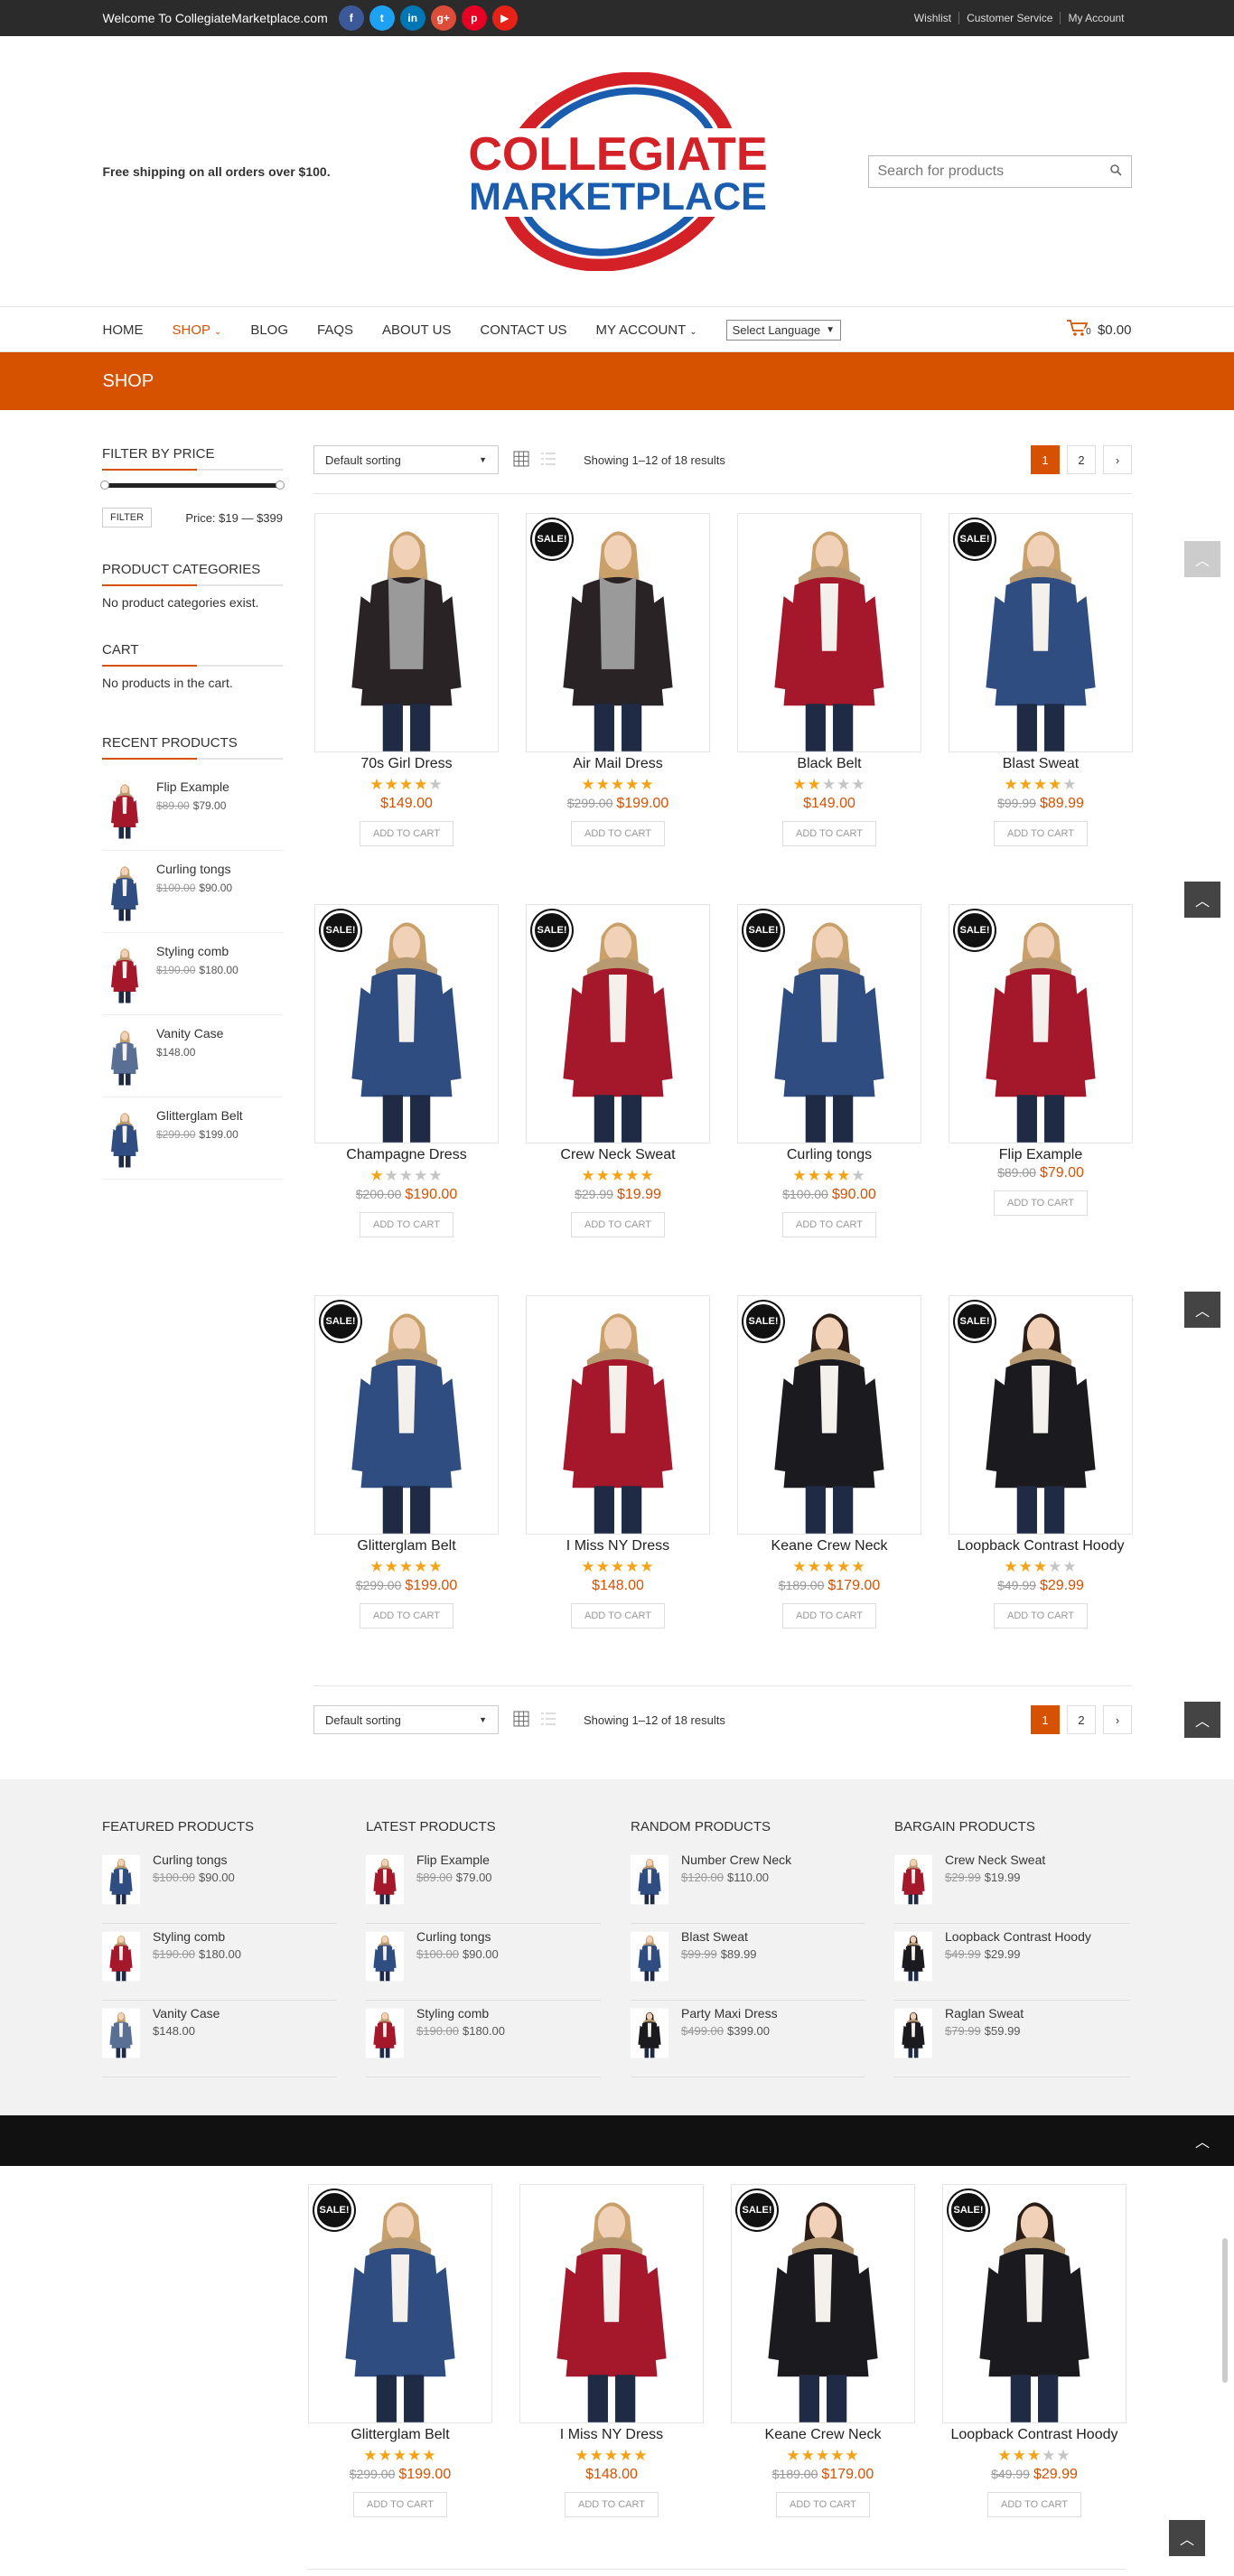 Image resolution: width=1234 pixels, height=2576 pixels. Describe the element at coordinates (748, 1886) in the screenshot. I see `footer-product-item: Number Crew Neck $120.00 $110.00` at that location.